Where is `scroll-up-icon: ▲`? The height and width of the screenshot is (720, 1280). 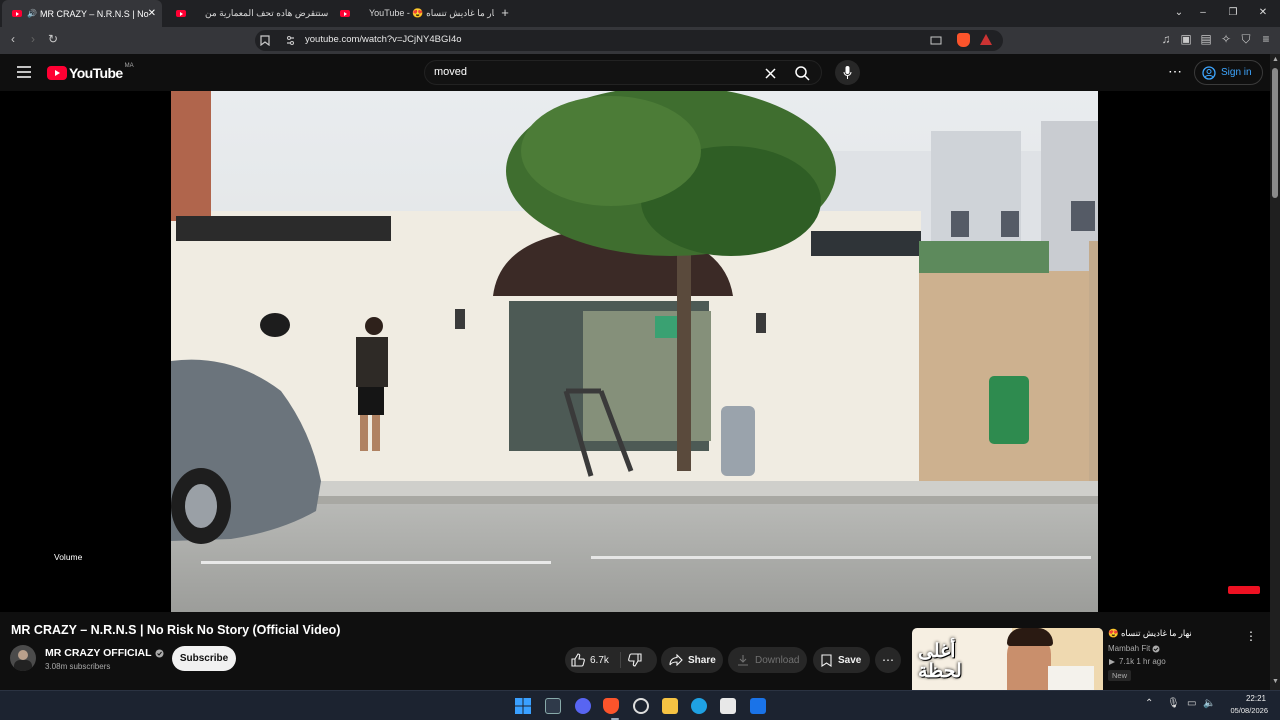
scroll-up-icon: ▲ is located at coordinates (1275, 59).